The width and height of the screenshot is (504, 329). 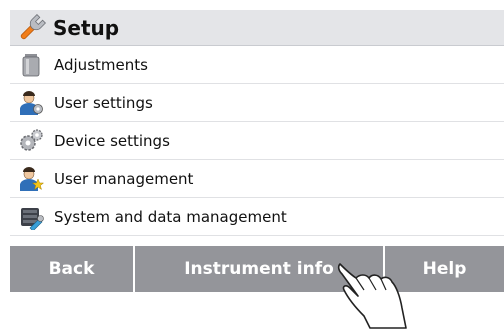 I want to click on setup-header: Setup, so click(x=257, y=28).